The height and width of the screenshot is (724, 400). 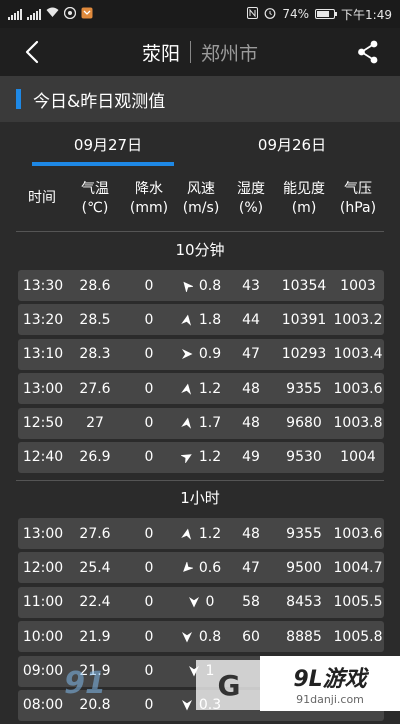 I want to click on cell-wind: 1.7, so click(x=201, y=423).